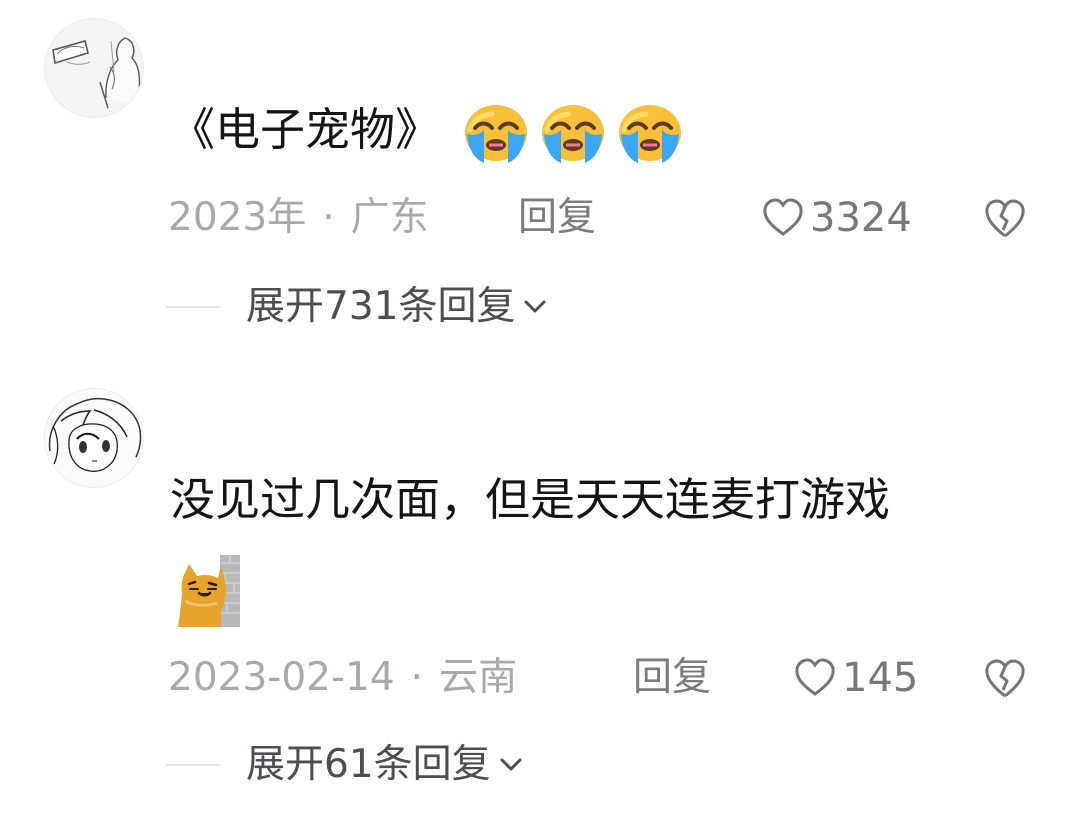 Image resolution: width=1080 pixels, height=838 pixels. What do you see at coordinates (381, 306) in the screenshot?
I see `expand-replies-label: 展开731条回复` at bounding box center [381, 306].